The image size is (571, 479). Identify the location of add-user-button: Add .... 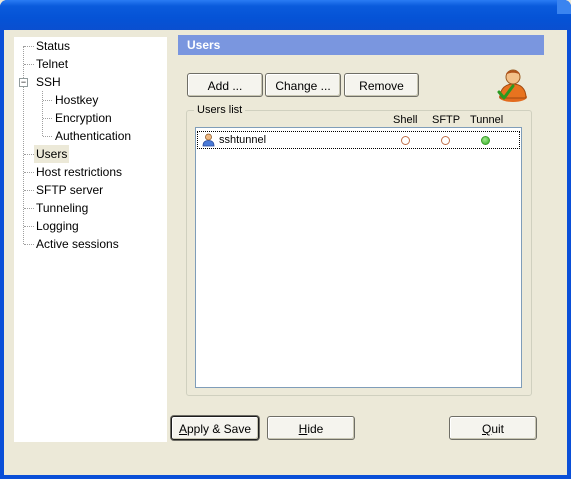
(225, 85).